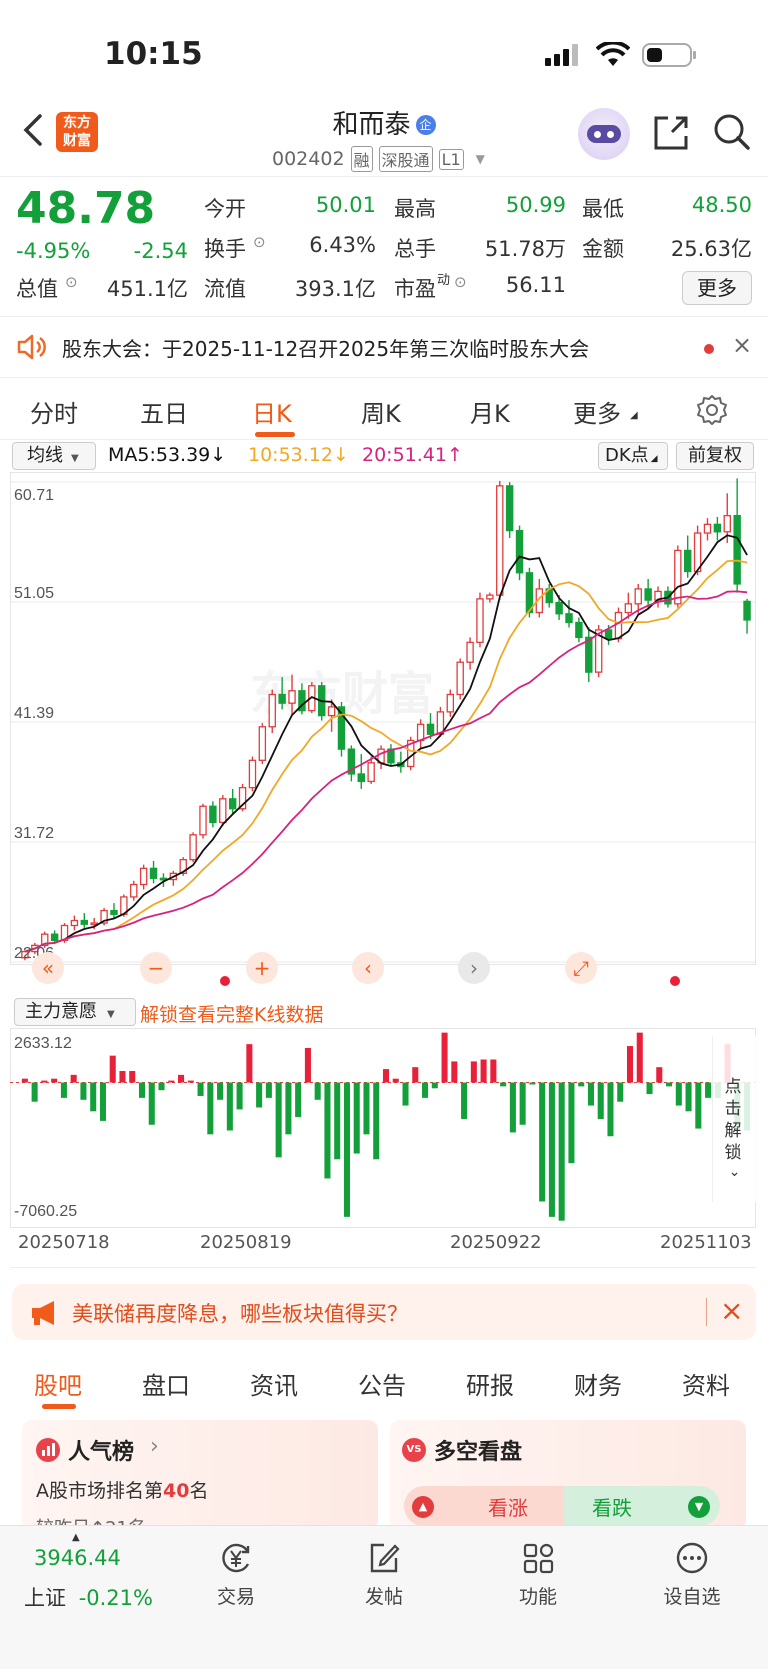 The image size is (768, 1669). What do you see at coordinates (604, 134) in the screenshot?
I see `robot-avatar` at bounding box center [604, 134].